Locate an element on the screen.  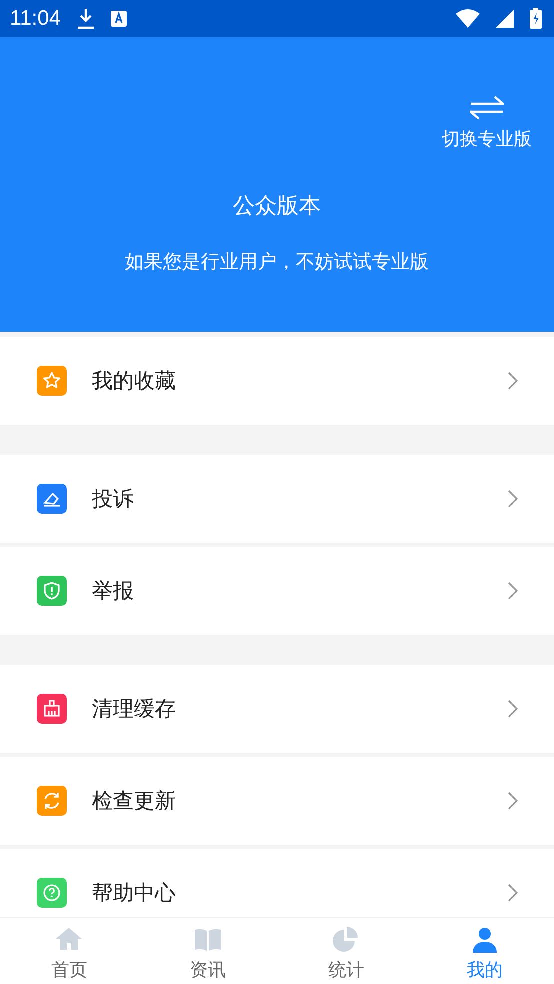
keyboard-icon is located at coordinates (119, 18).